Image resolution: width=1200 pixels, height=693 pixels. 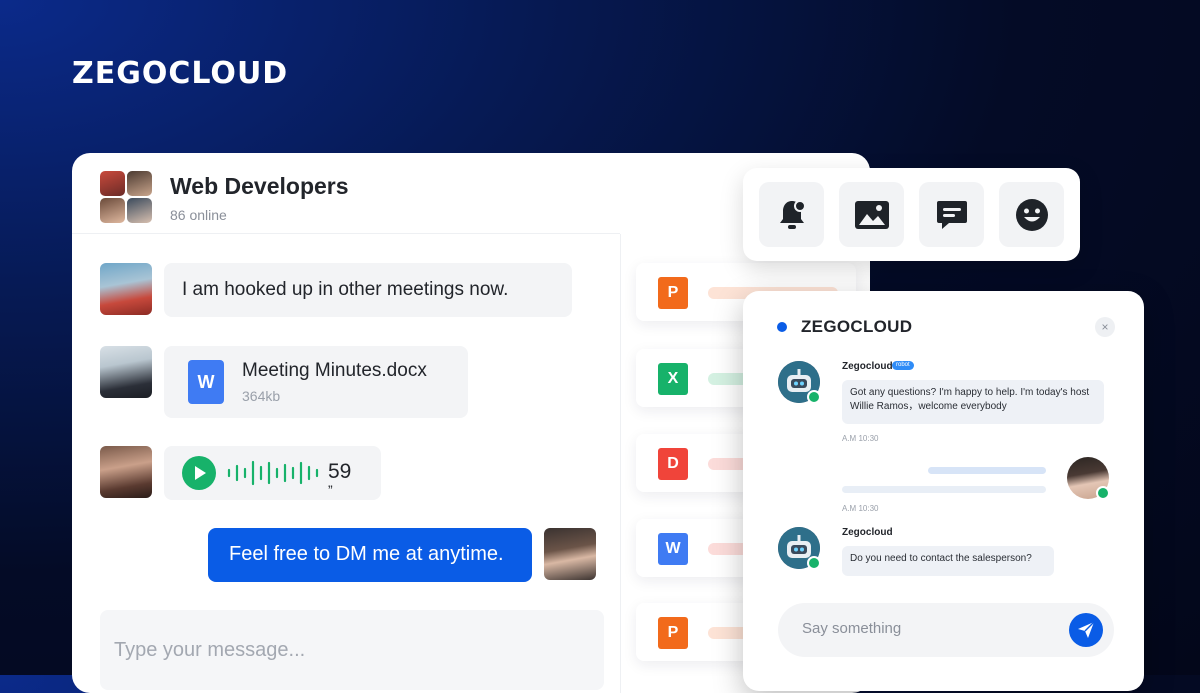 What do you see at coordinates (366, 554) in the screenshot?
I see `message-text: Feel free to DM me at anytime.` at bounding box center [366, 554].